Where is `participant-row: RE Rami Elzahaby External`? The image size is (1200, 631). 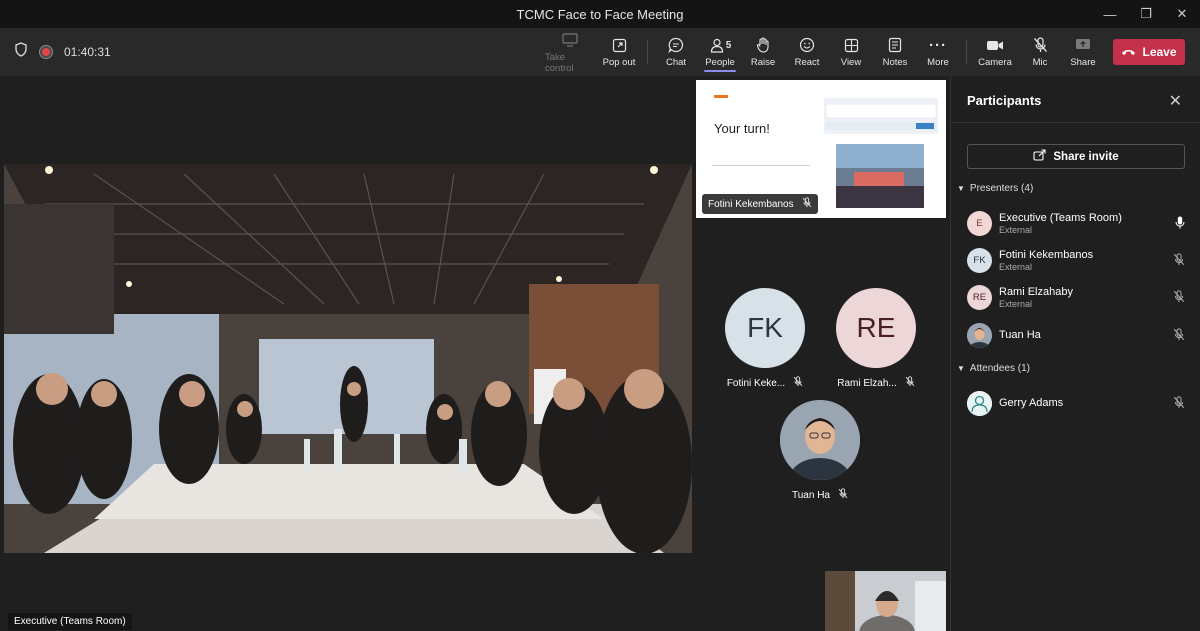
participant-row: RE Rami Elzahaby External is located at coordinates (1077, 297).